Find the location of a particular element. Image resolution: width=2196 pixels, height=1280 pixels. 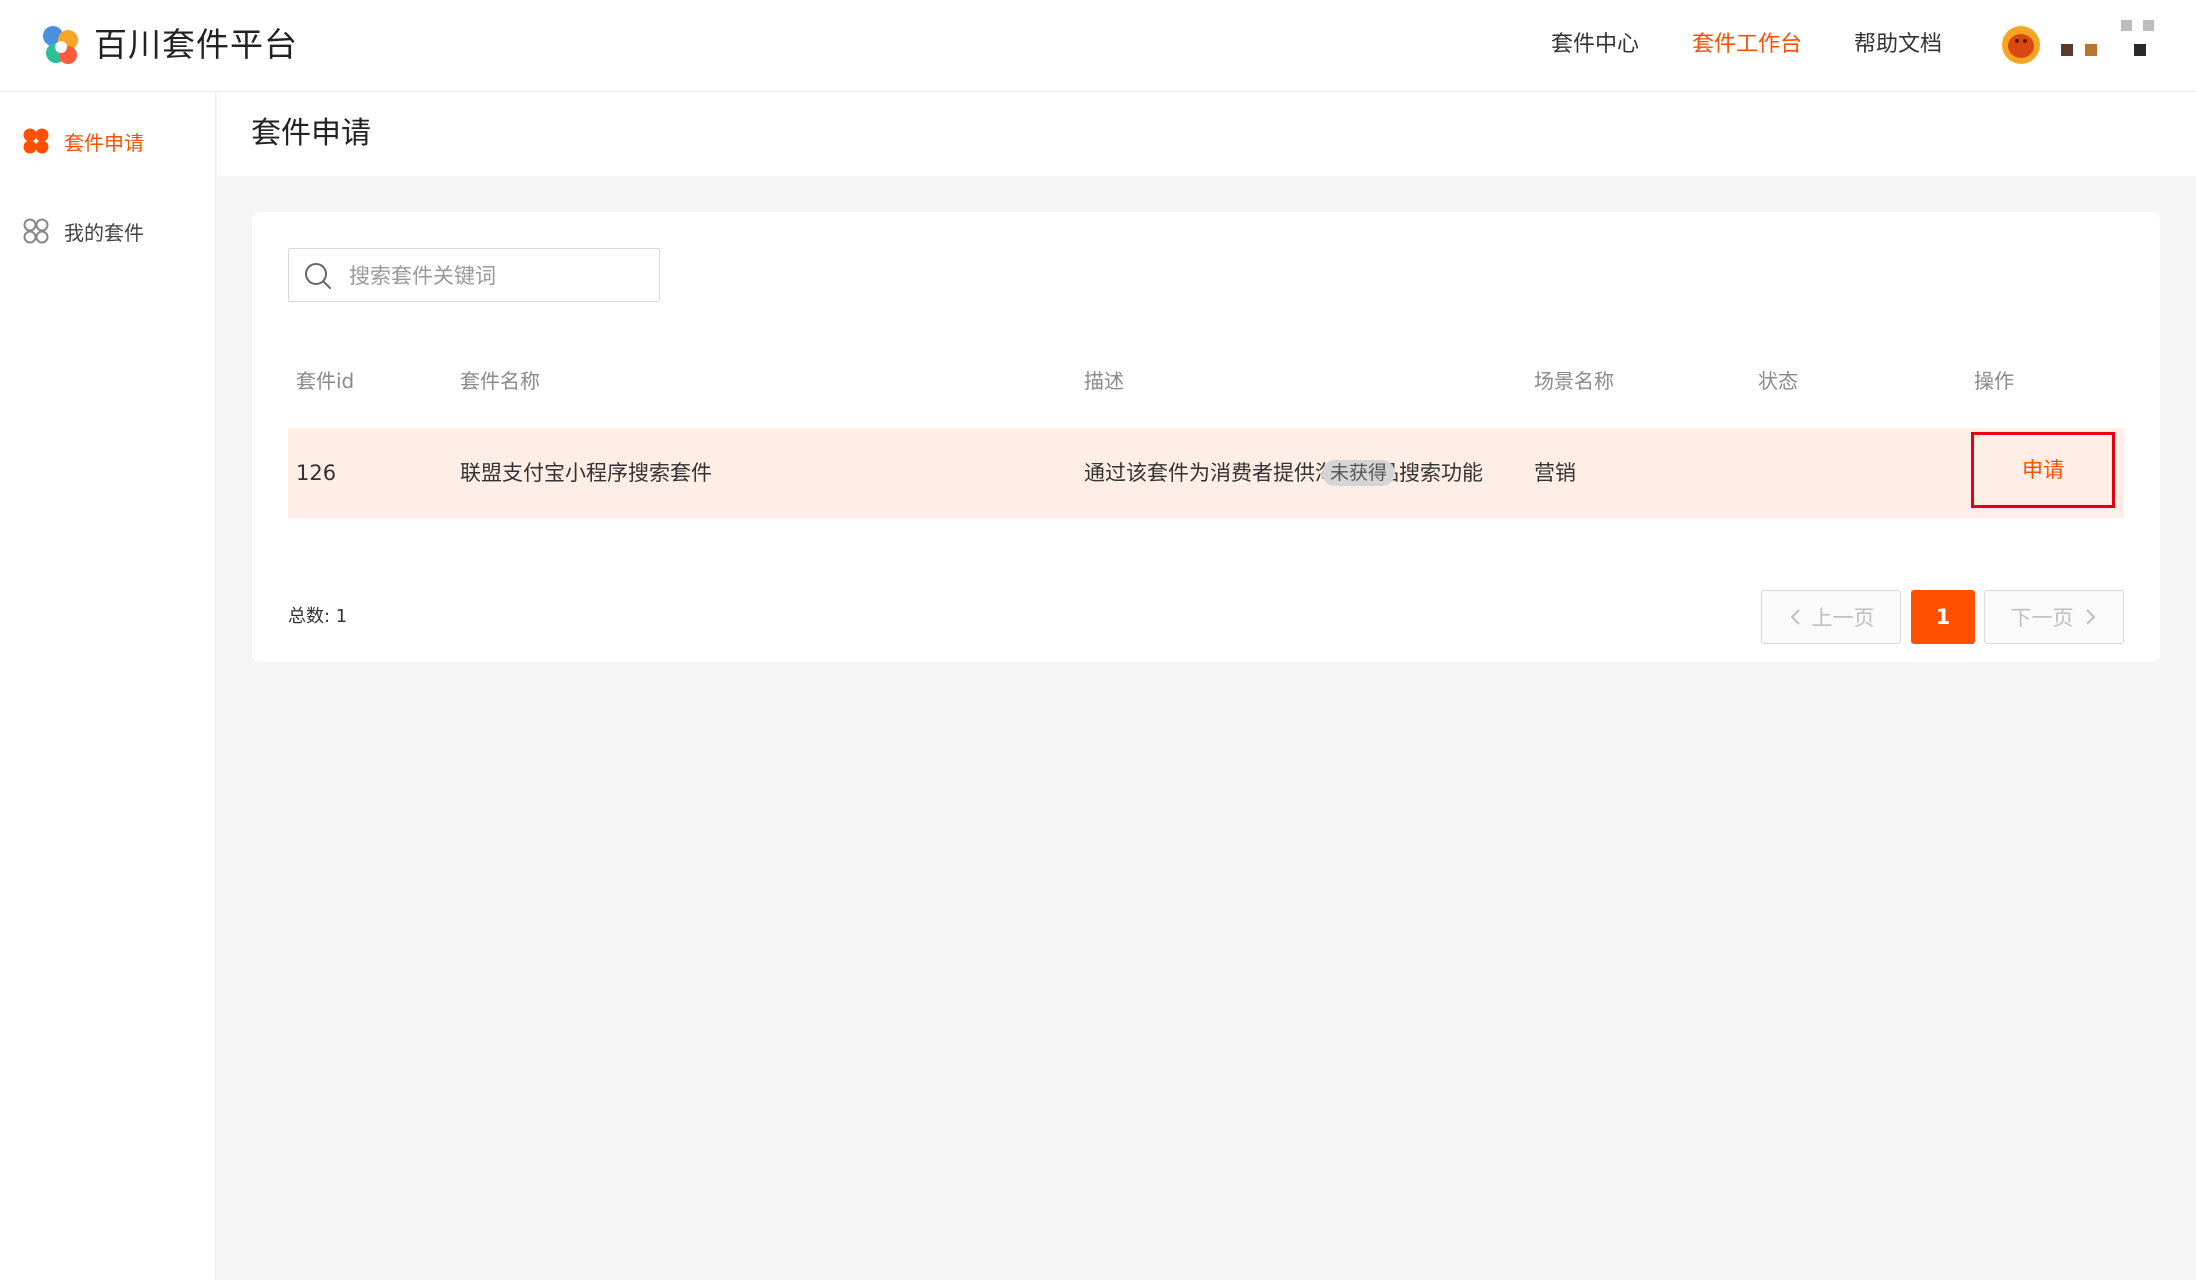

search-box is located at coordinates (474, 275).